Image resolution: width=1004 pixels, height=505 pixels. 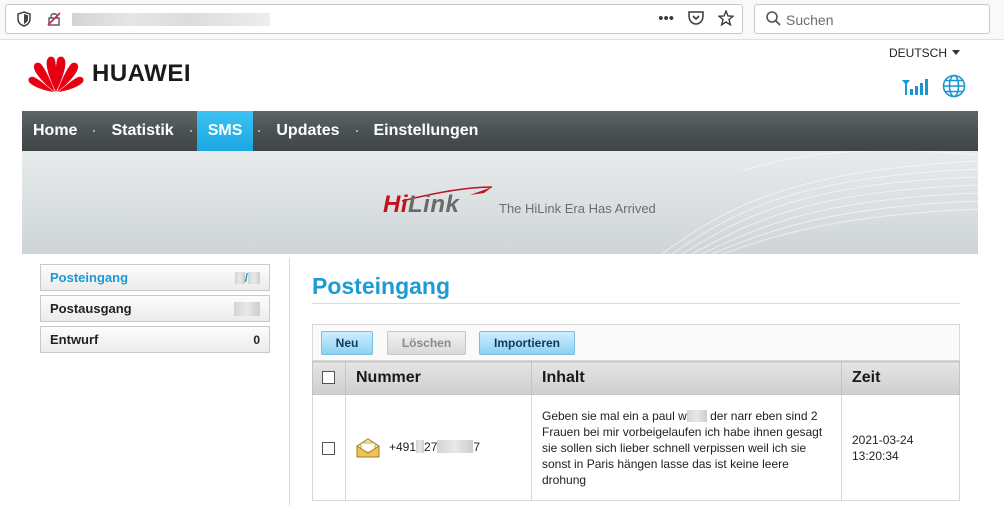 I want to click on table-header-row: Nummer Inhalt Zeit, so click(x=636, y=378).